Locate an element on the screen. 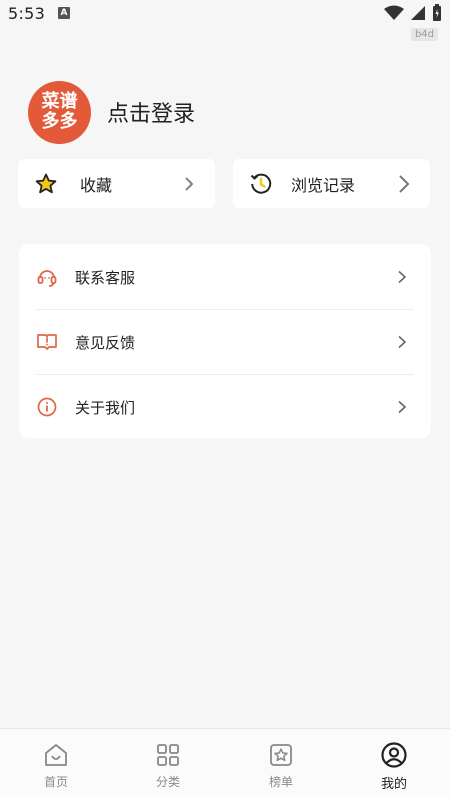  battery-icon is located at coordinates (437, 12).